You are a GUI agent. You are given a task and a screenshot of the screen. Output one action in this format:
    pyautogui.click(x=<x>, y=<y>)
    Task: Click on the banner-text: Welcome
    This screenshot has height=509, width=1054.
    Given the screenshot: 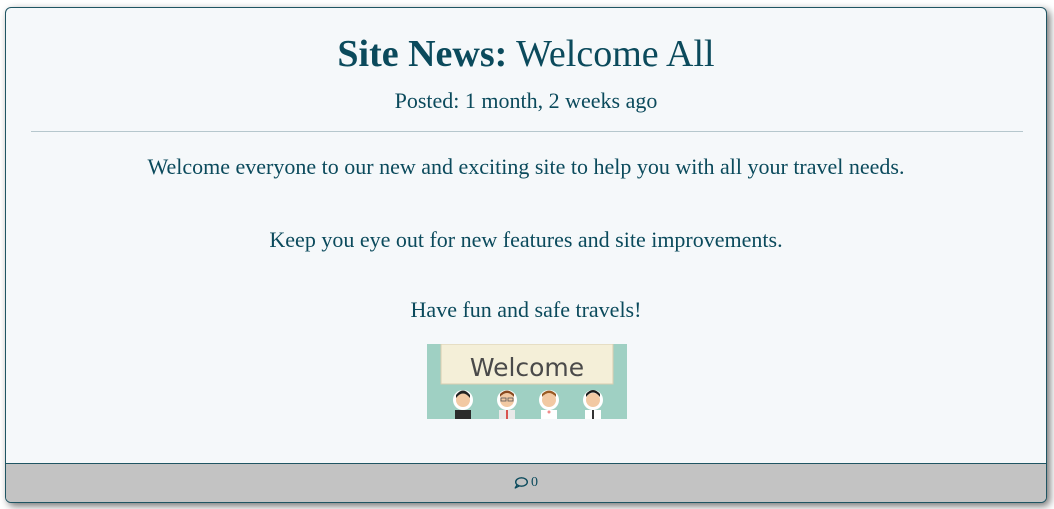 What is the action you would take?
    pyautogui.click(x=527, y=367)
    